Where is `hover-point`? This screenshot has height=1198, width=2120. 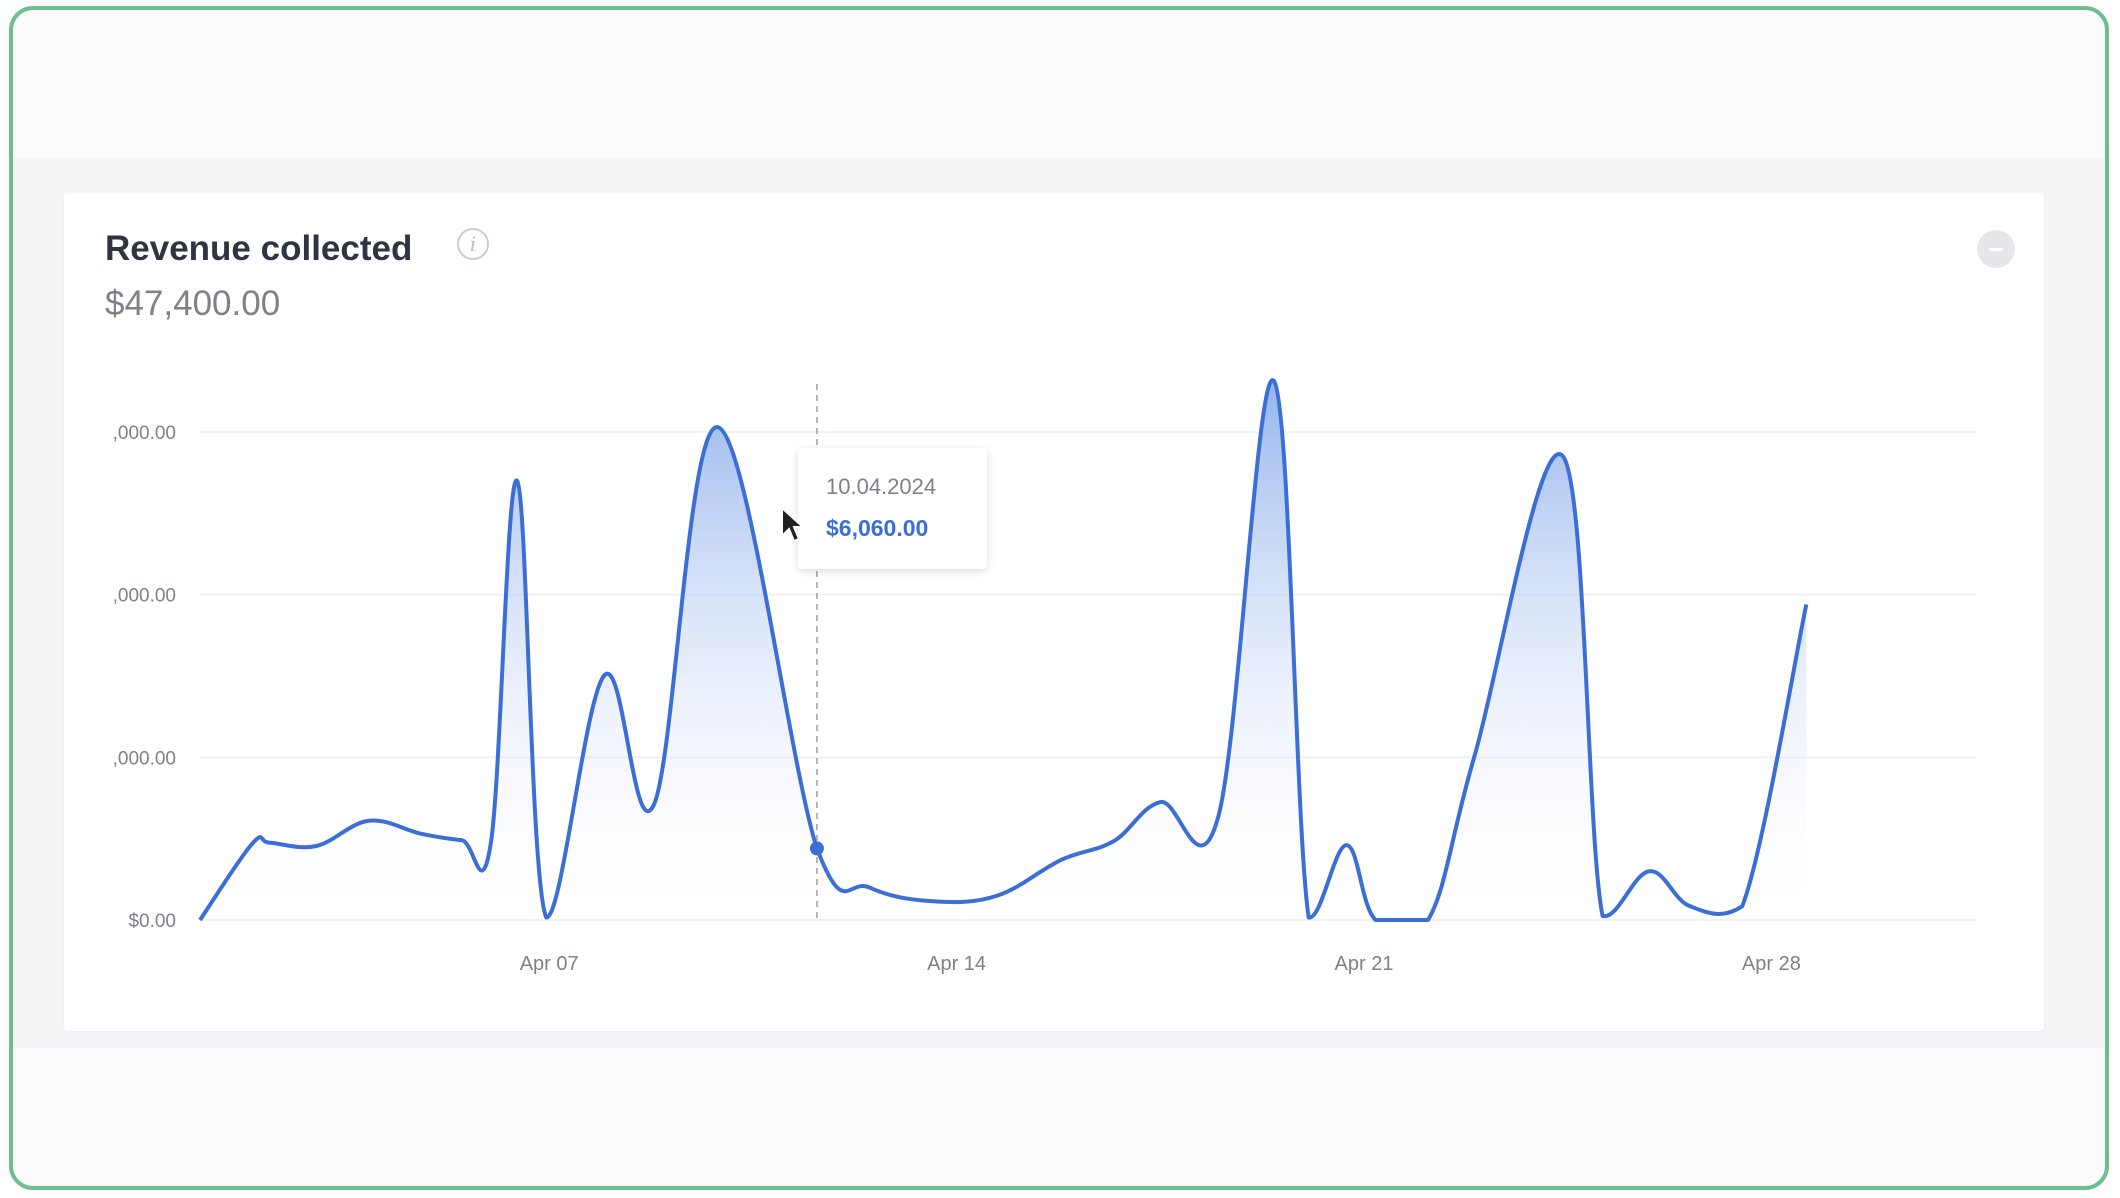 hover-point is located at coordinates (816, 848).